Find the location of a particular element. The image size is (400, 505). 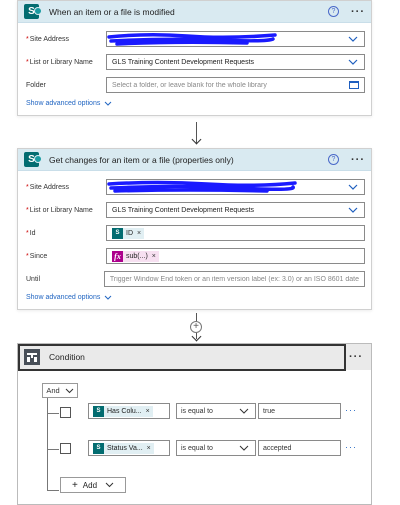

id-field: S ID × is located at coordinates (235, 233).